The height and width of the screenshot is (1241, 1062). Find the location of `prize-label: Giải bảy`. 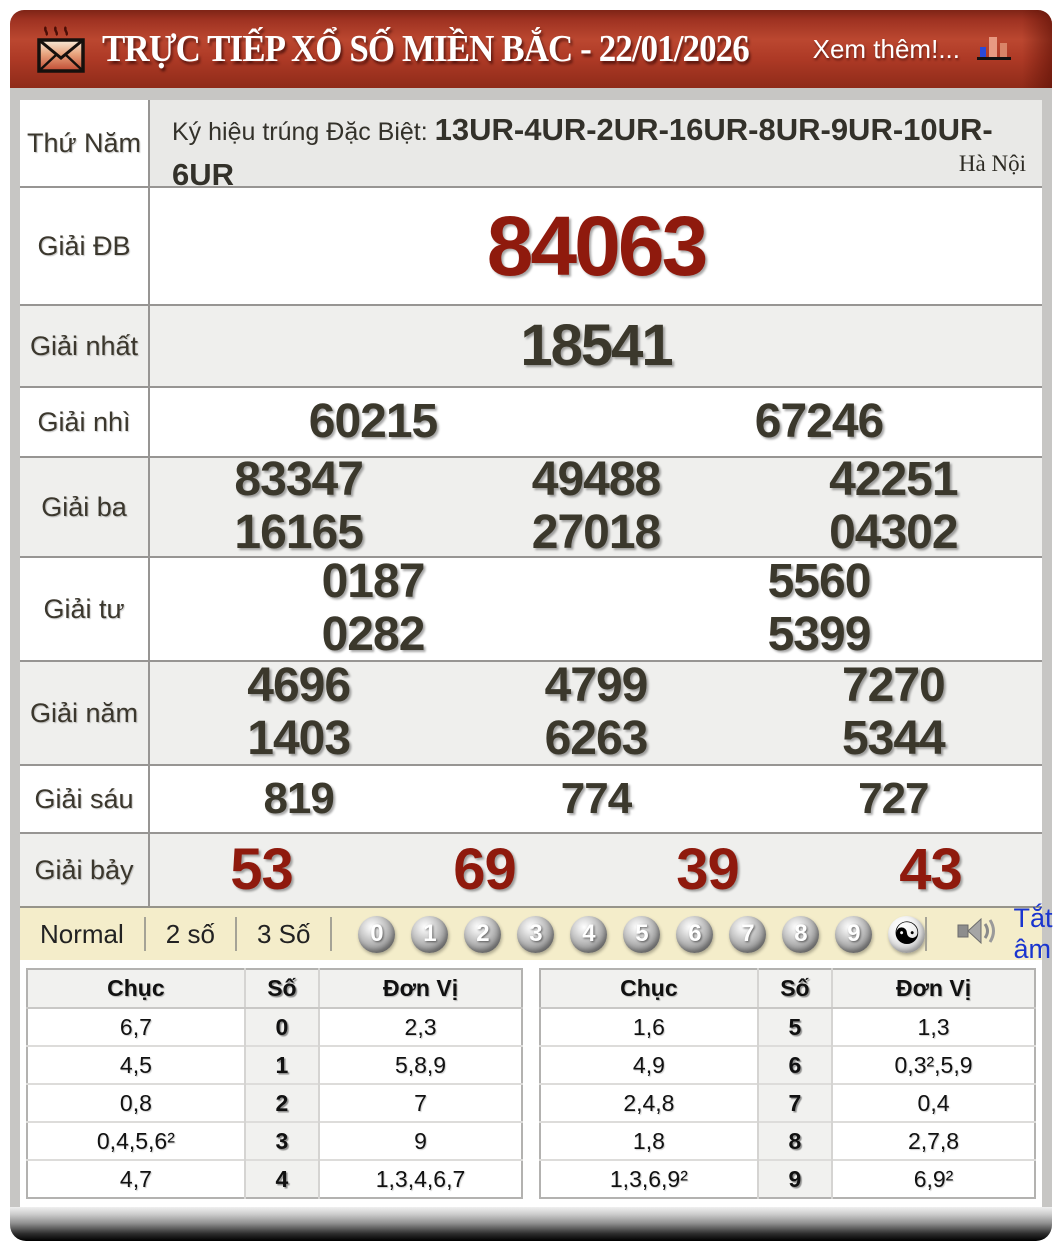

prize-label: Giải bảy is located at coordinates (85, 870).